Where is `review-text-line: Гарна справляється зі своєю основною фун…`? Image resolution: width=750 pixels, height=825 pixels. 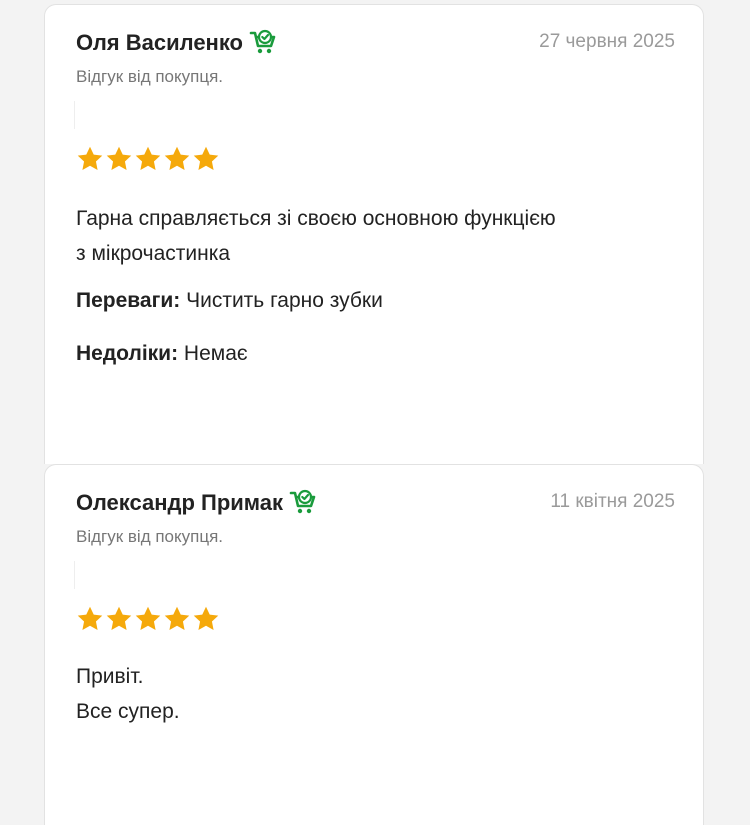
review-text-line: Гарна справляється зі своєю основною фун… is located at coordinates (316, 218).